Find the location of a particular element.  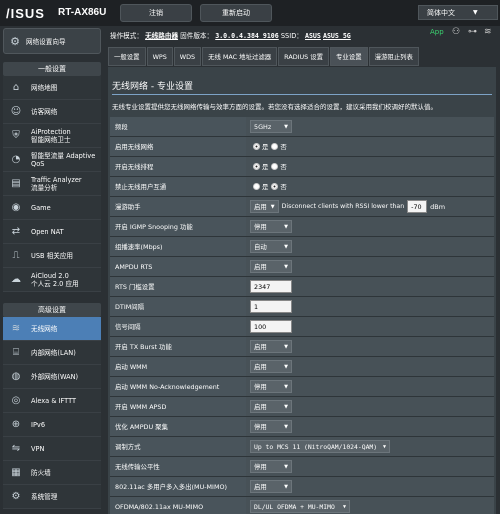

firmware-link: 3.0.0.4.384_9106 is located at coordinates (247, 36).